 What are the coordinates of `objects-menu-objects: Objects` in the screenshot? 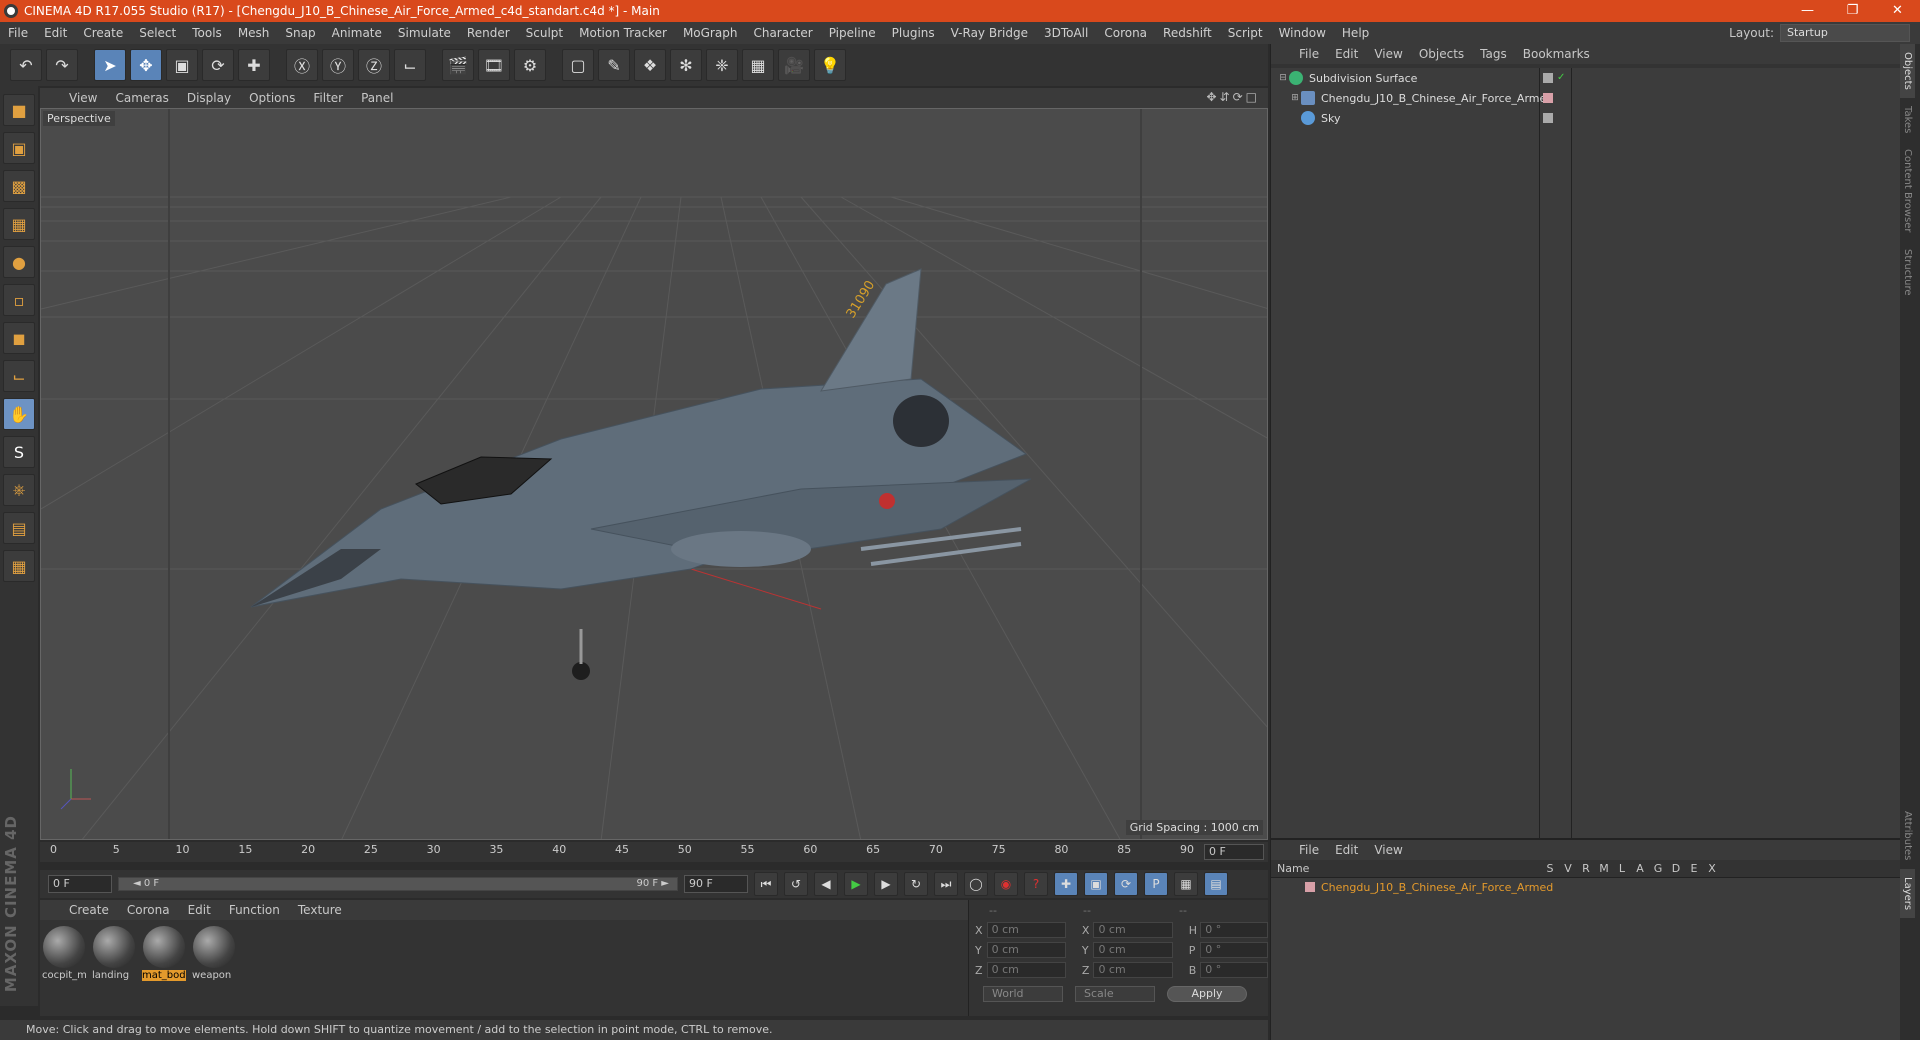 It's located at (1441, 54).